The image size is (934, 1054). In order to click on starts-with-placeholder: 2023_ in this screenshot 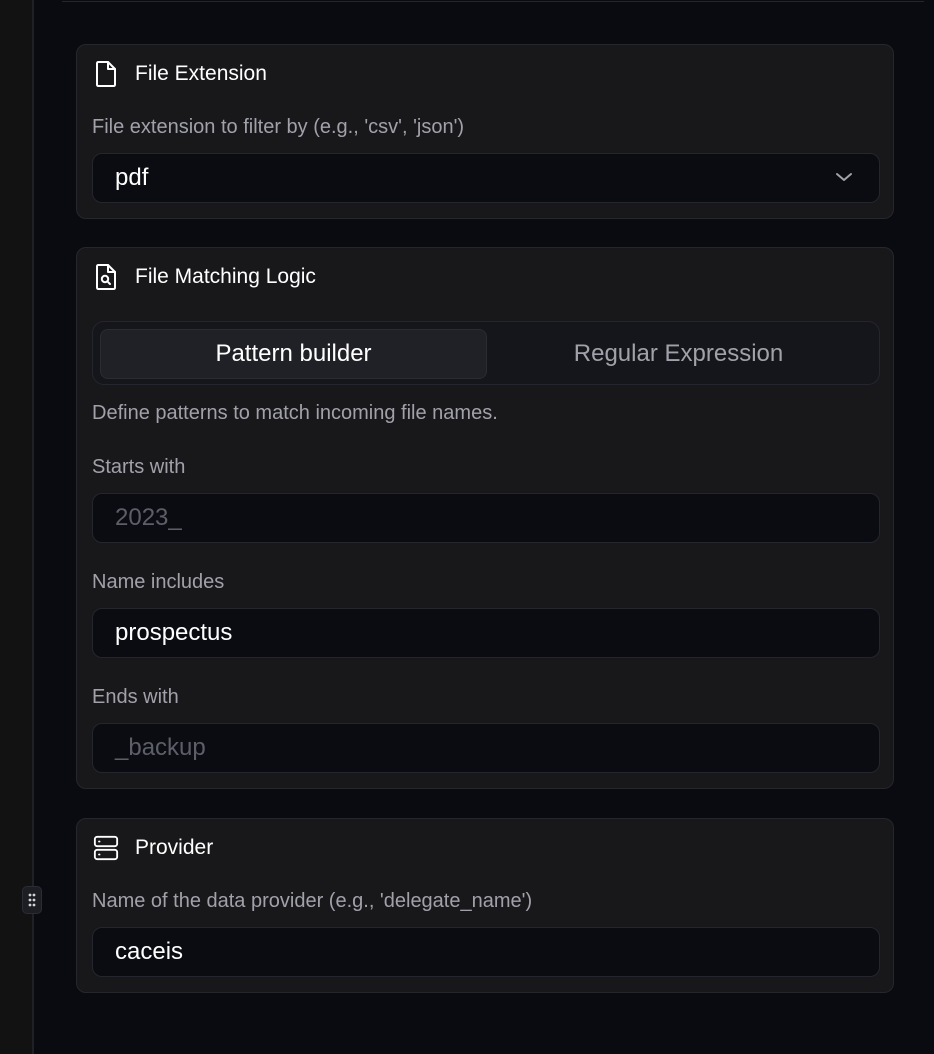, I will do `click(148, 517)`.